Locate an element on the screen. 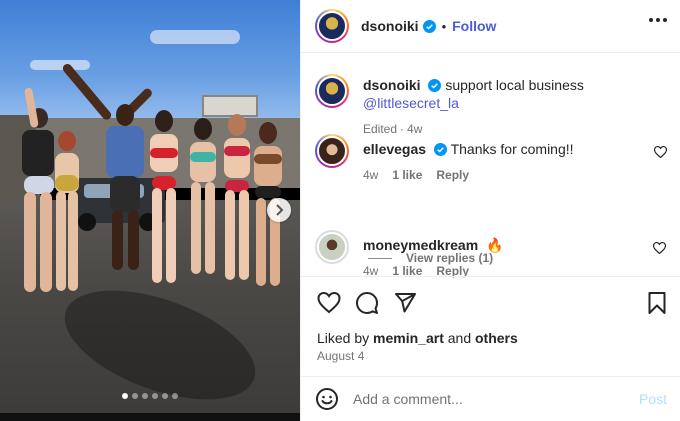 This screenshot has height=421, width=680. post-date: August 4 is located at coordinates (340, 356).